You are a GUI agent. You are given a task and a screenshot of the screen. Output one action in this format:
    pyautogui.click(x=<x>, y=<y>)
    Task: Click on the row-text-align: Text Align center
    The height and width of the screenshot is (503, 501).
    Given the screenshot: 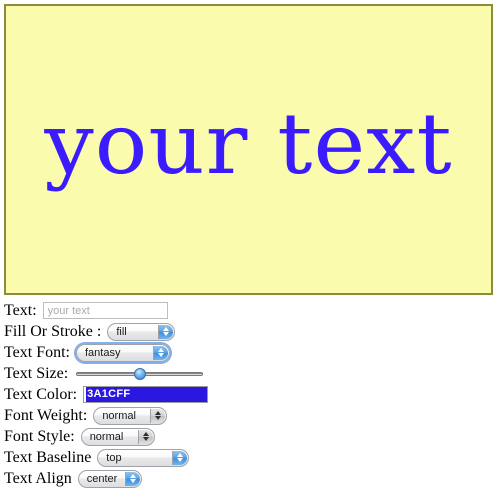 What is the action you would take?
    pyautogui.click(x=250, y=478)
    